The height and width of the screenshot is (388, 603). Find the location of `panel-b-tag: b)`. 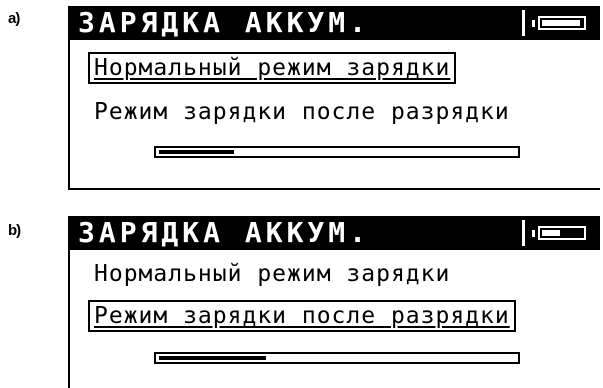

panel-b-tag: b) is located at coordinates (14, 230).